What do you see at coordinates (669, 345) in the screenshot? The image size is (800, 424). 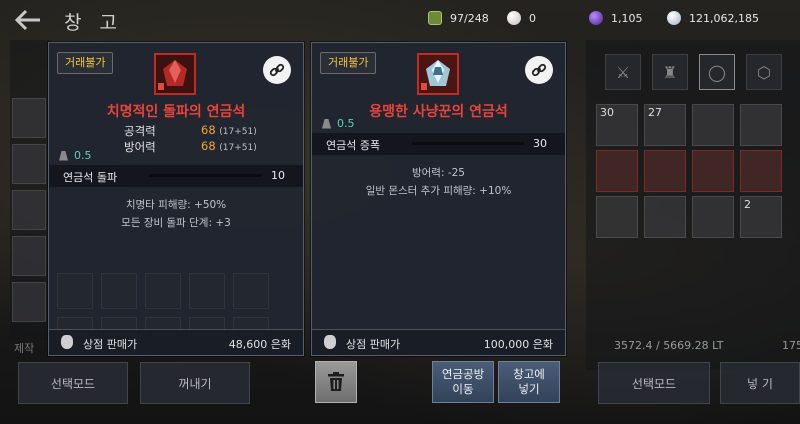 I see `inventory-weight: 3572.4 / 5669.28 LT` at bounding box center [669, 345].